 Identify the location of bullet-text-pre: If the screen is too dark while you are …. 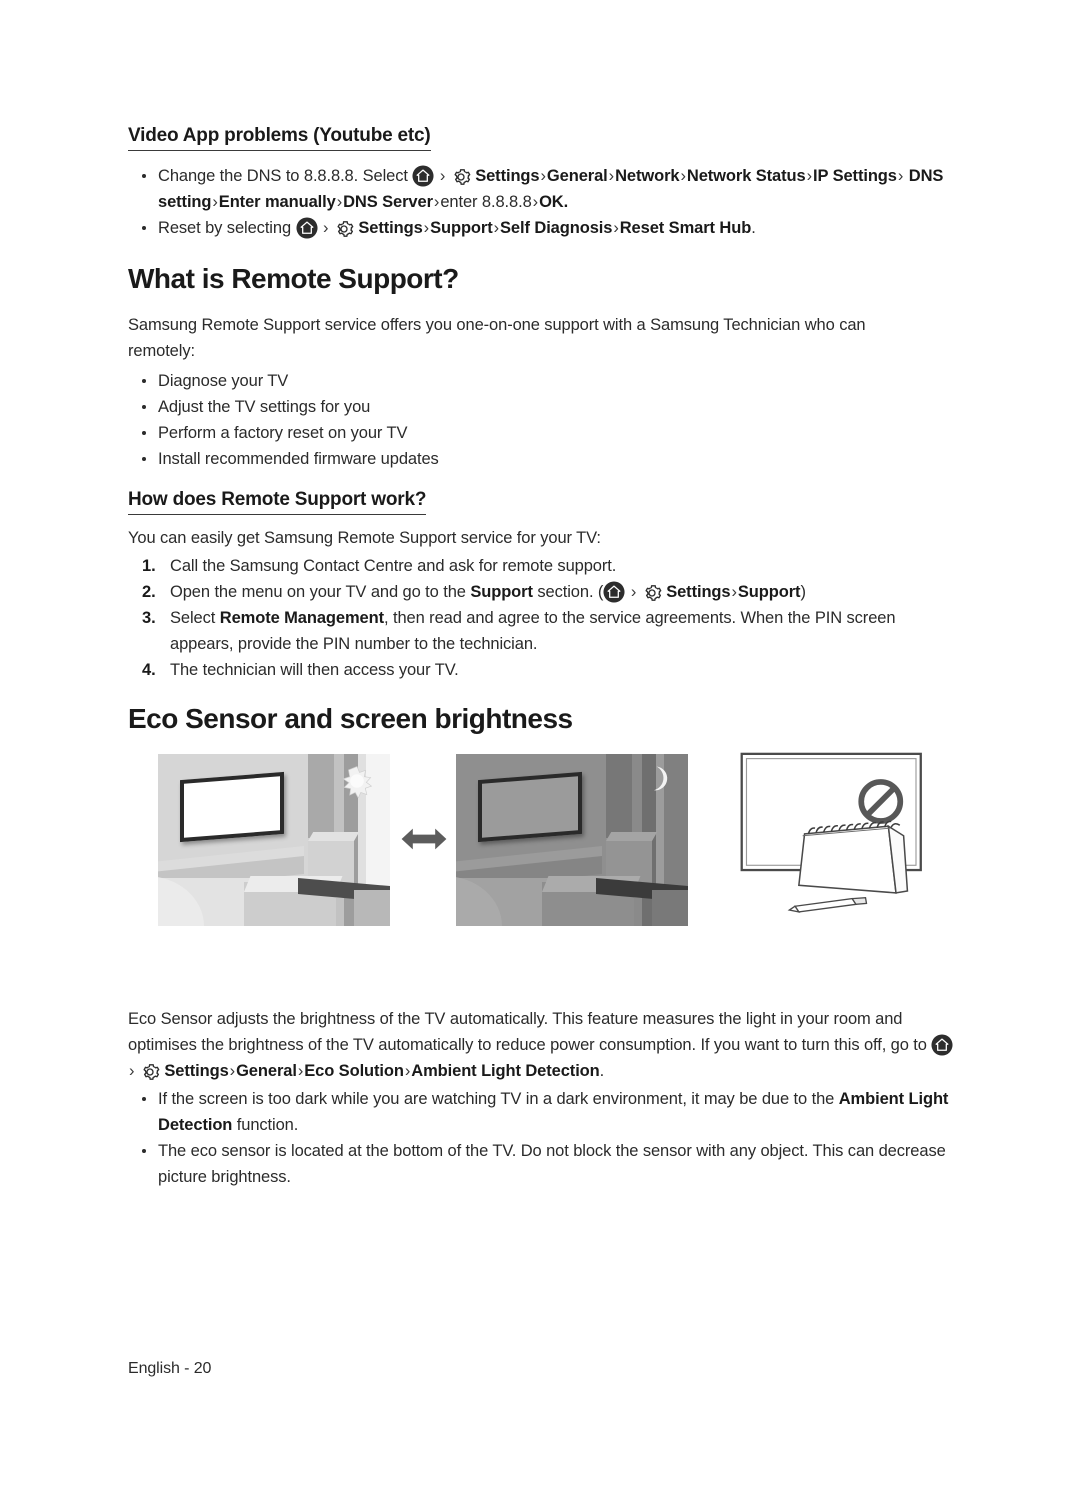
(496, 1098).